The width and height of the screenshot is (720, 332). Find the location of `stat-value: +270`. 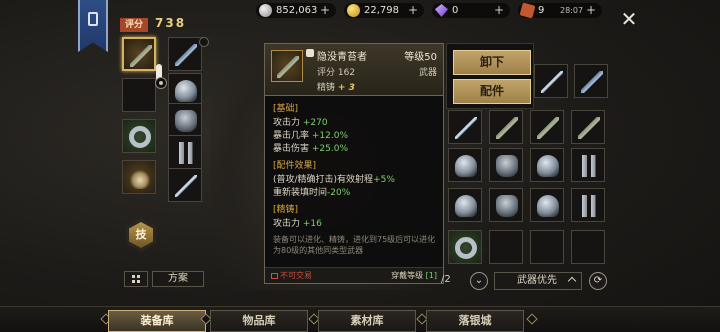

stat-value: +270 is located at coordinates (315, 123).